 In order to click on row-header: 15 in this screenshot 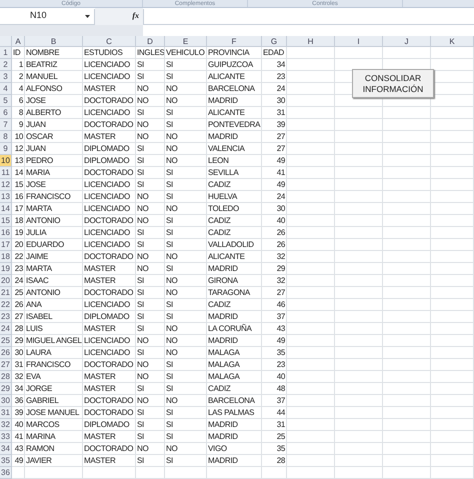, I will do `click(6, 221)`.